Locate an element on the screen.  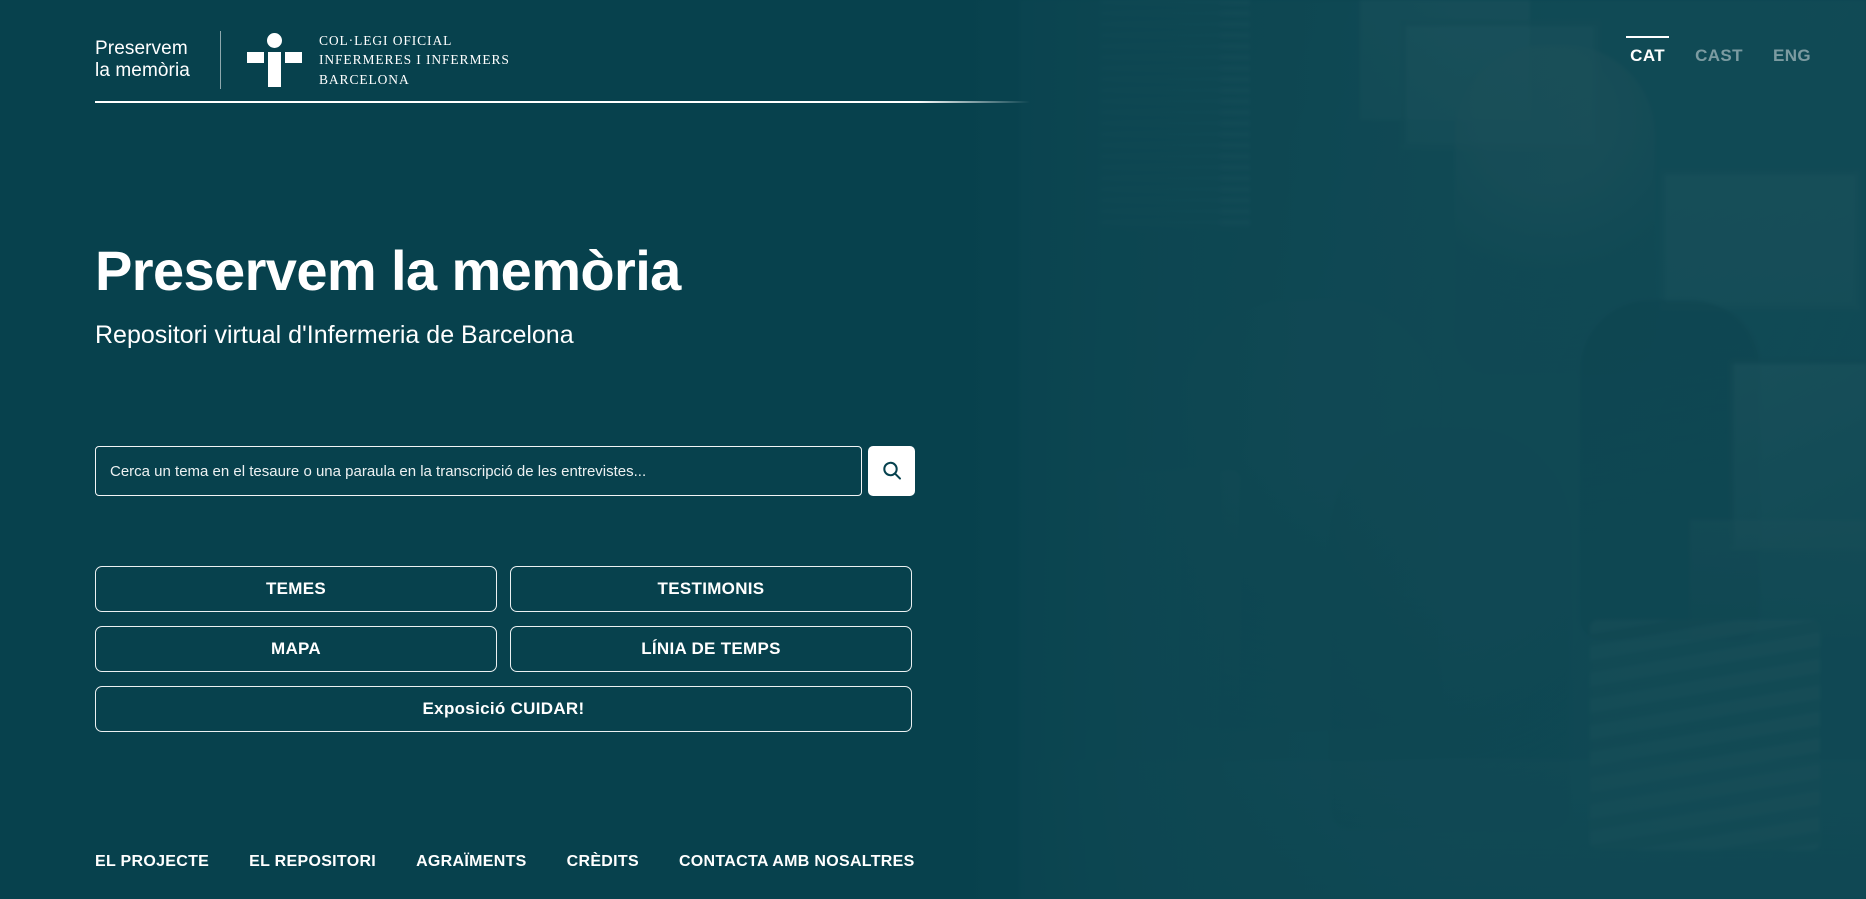
nav-button-testimonis: TESTIMONIS is located at coordinates (711, 589).